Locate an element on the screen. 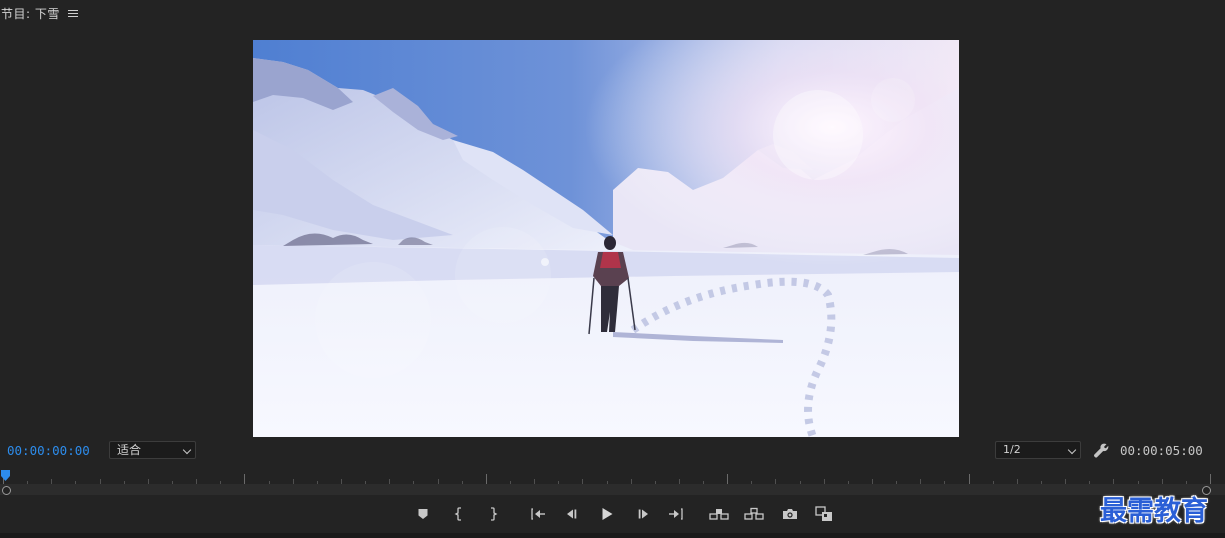 This screenshot has height=538, width=1225. extract-icon is located at coordinates (754, 513).